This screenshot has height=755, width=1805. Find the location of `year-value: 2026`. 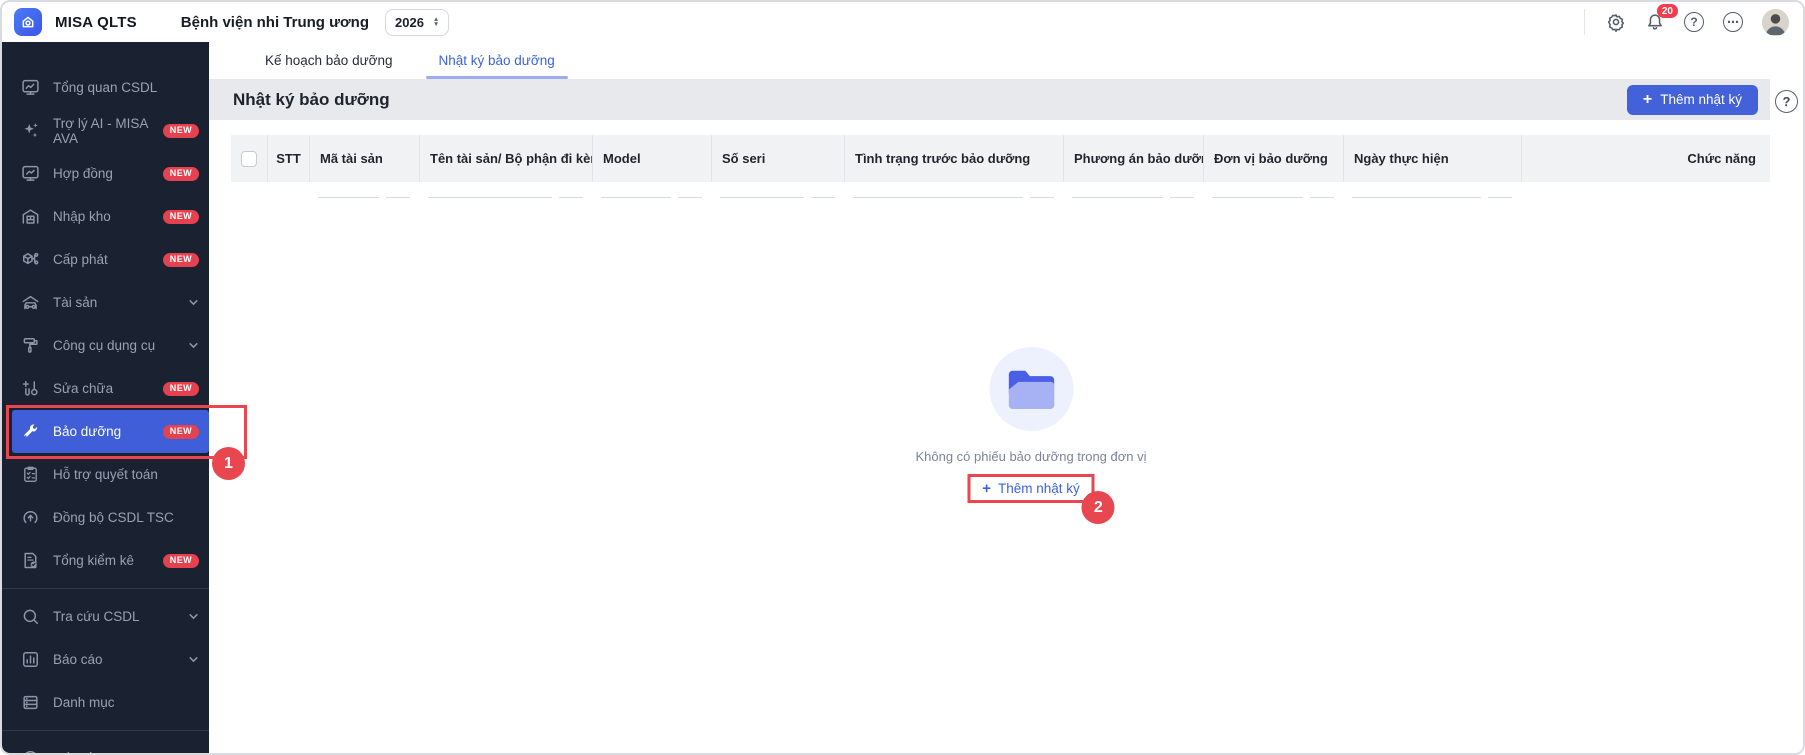

year-value: 2026 is located at coordinates (409, 22).